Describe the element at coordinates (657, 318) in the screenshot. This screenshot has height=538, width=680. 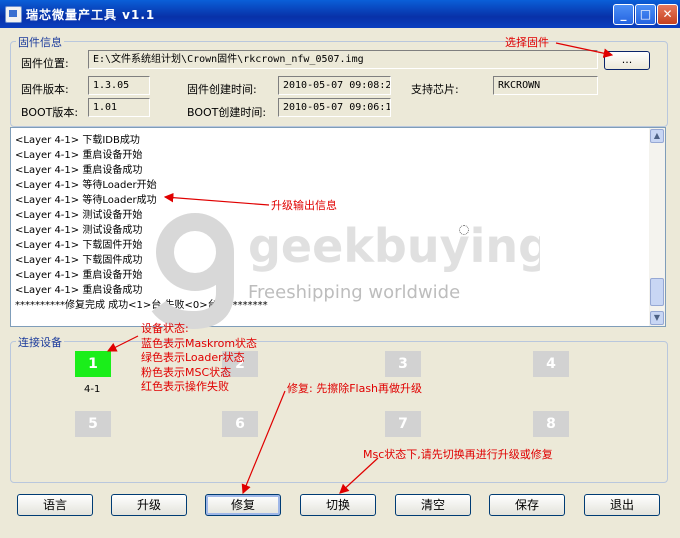
I see `scroll-down-icon: ▼` at that location.